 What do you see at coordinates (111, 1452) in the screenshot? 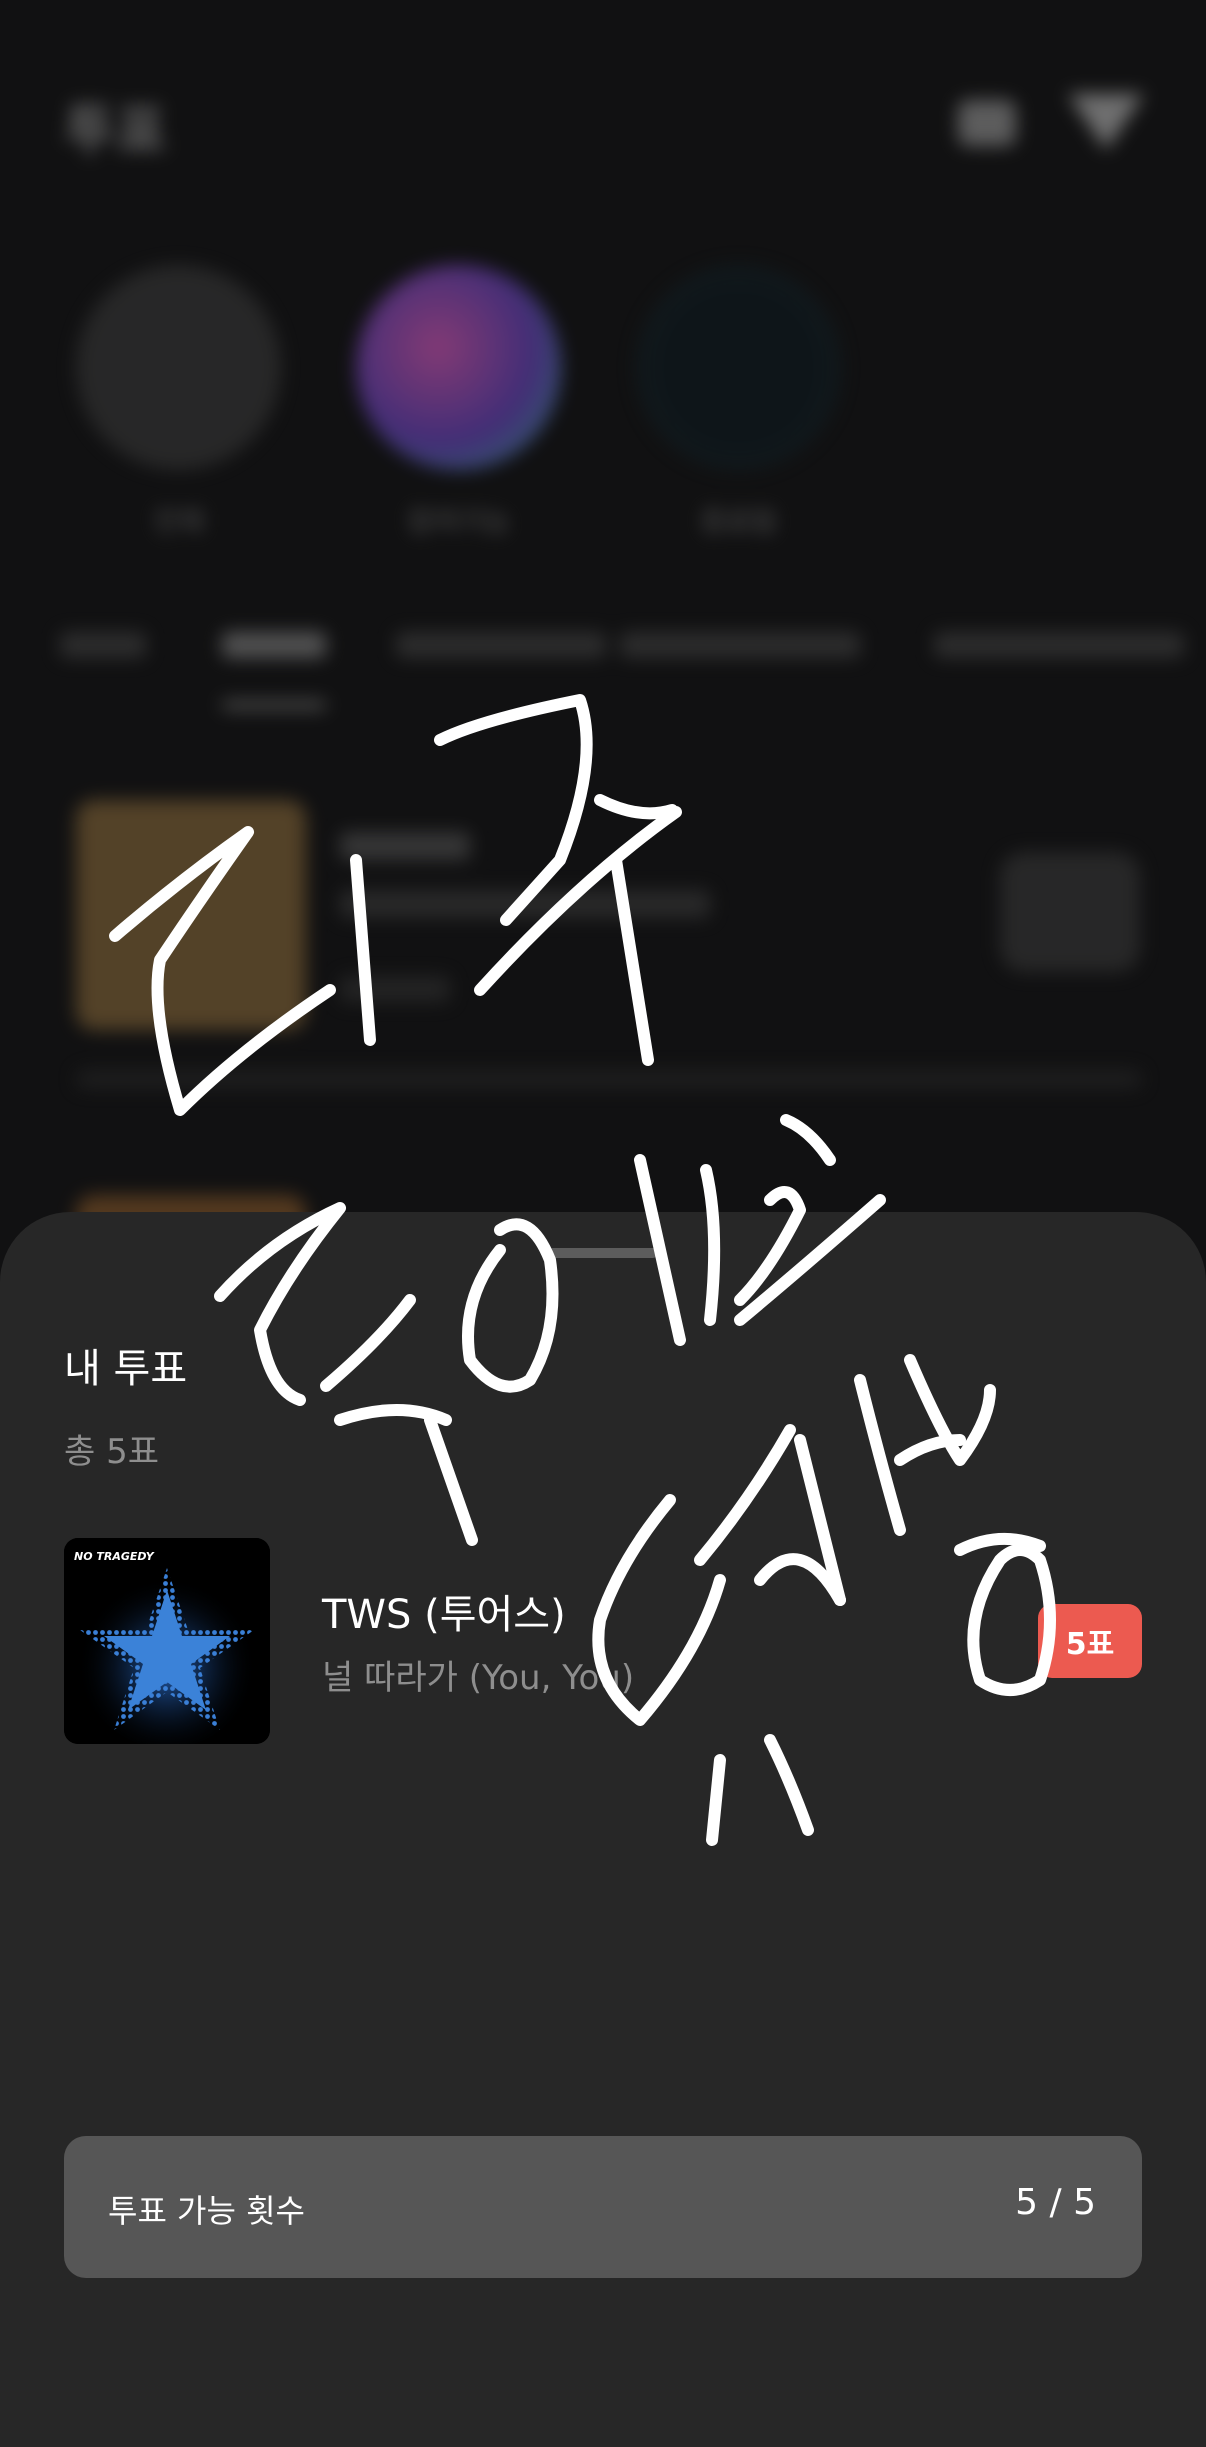
I see `total-votes: 총 5표` at bounding box center [111, 1452].